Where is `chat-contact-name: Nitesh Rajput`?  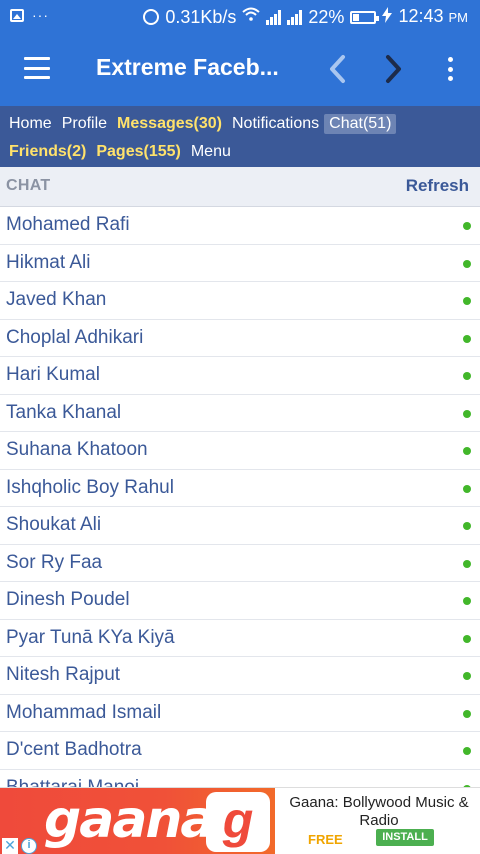 chat-contact-name: Nitesh Rajput is located at coordinates (63, 674).